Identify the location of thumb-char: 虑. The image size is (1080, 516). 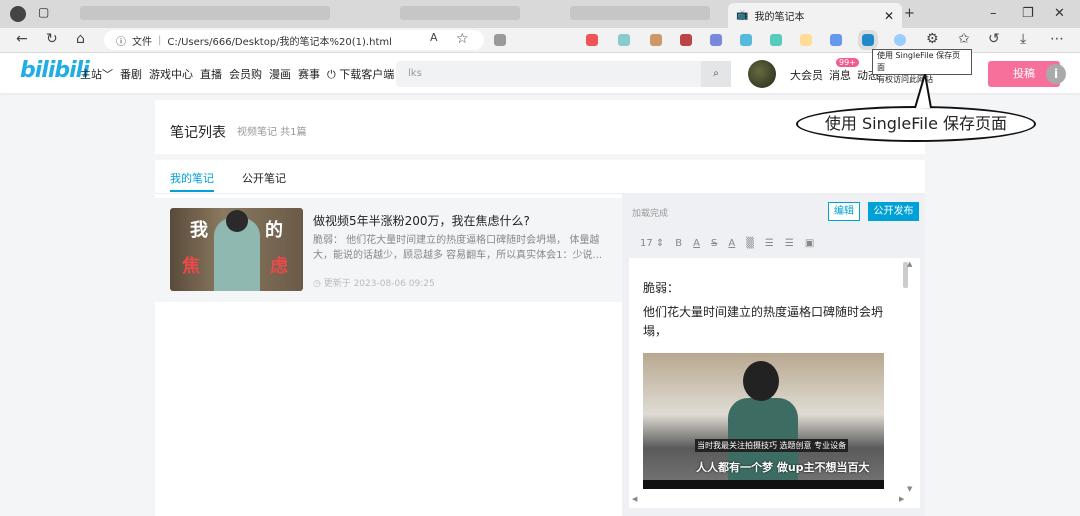
(279, 266).